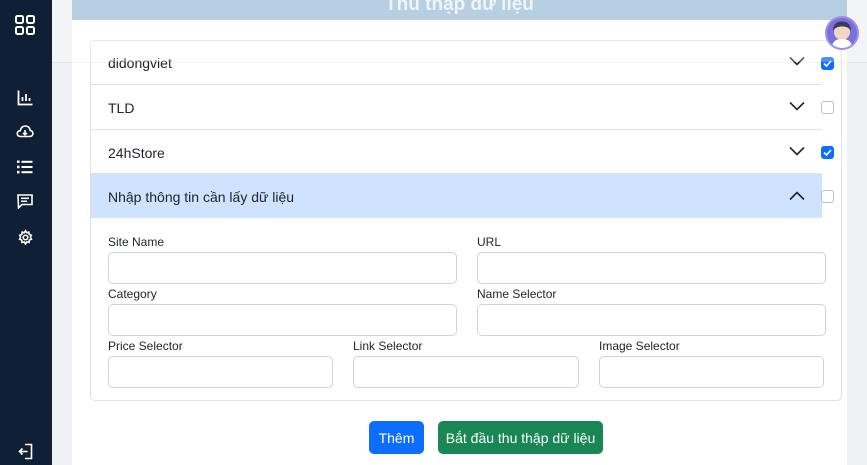  What do you see at coordinates (466, 372) in the screenshot?
I see `link-selector-input` at bounding box center [466, 372].